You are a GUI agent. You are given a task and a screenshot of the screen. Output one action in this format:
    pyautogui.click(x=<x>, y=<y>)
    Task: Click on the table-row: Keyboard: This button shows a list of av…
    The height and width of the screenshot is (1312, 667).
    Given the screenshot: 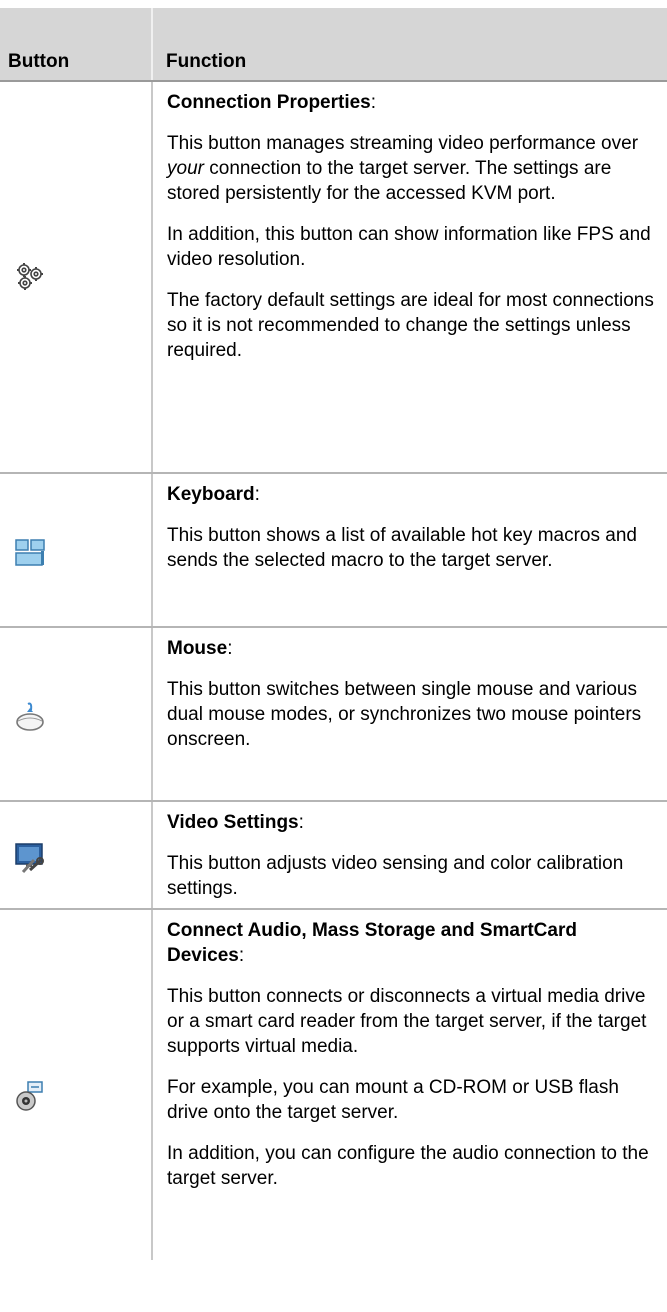 What is the action you would take?
    pyautogui.click(x=333, y=551)
    